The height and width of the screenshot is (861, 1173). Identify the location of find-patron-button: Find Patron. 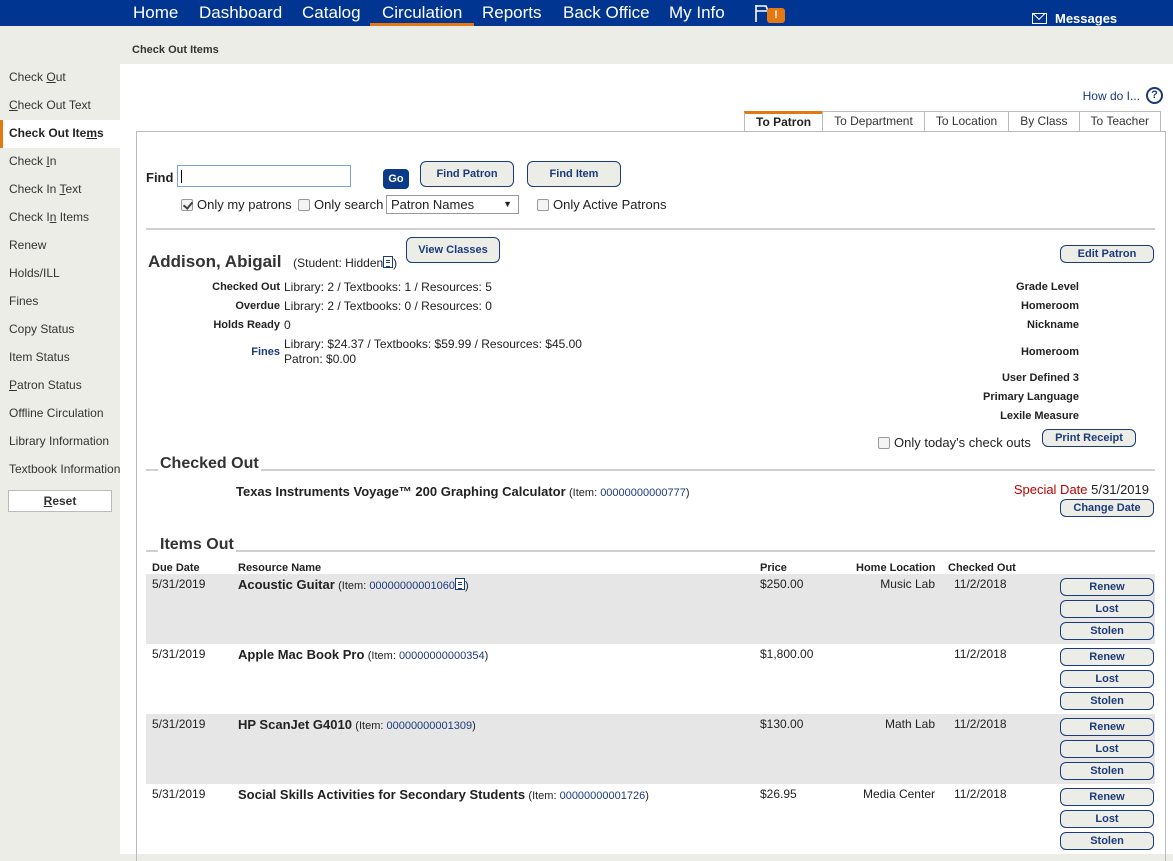
(467, 174).